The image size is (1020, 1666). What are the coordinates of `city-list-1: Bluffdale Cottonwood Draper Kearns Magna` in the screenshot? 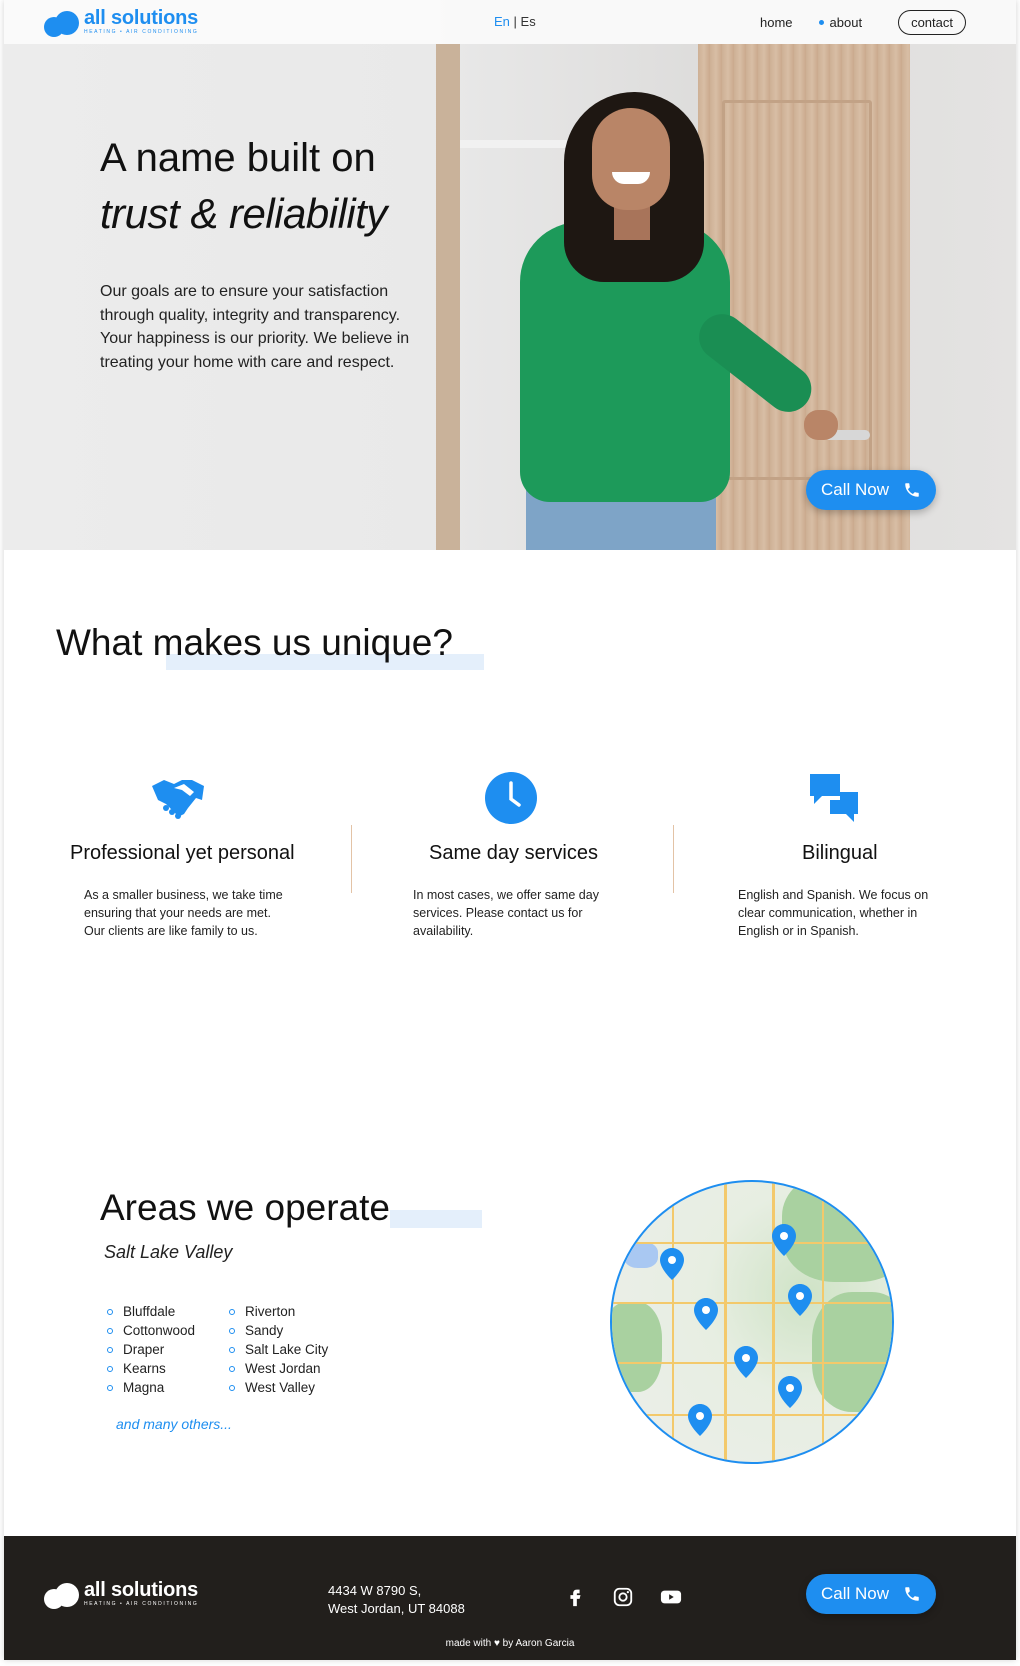 It's located at (151, 1349).